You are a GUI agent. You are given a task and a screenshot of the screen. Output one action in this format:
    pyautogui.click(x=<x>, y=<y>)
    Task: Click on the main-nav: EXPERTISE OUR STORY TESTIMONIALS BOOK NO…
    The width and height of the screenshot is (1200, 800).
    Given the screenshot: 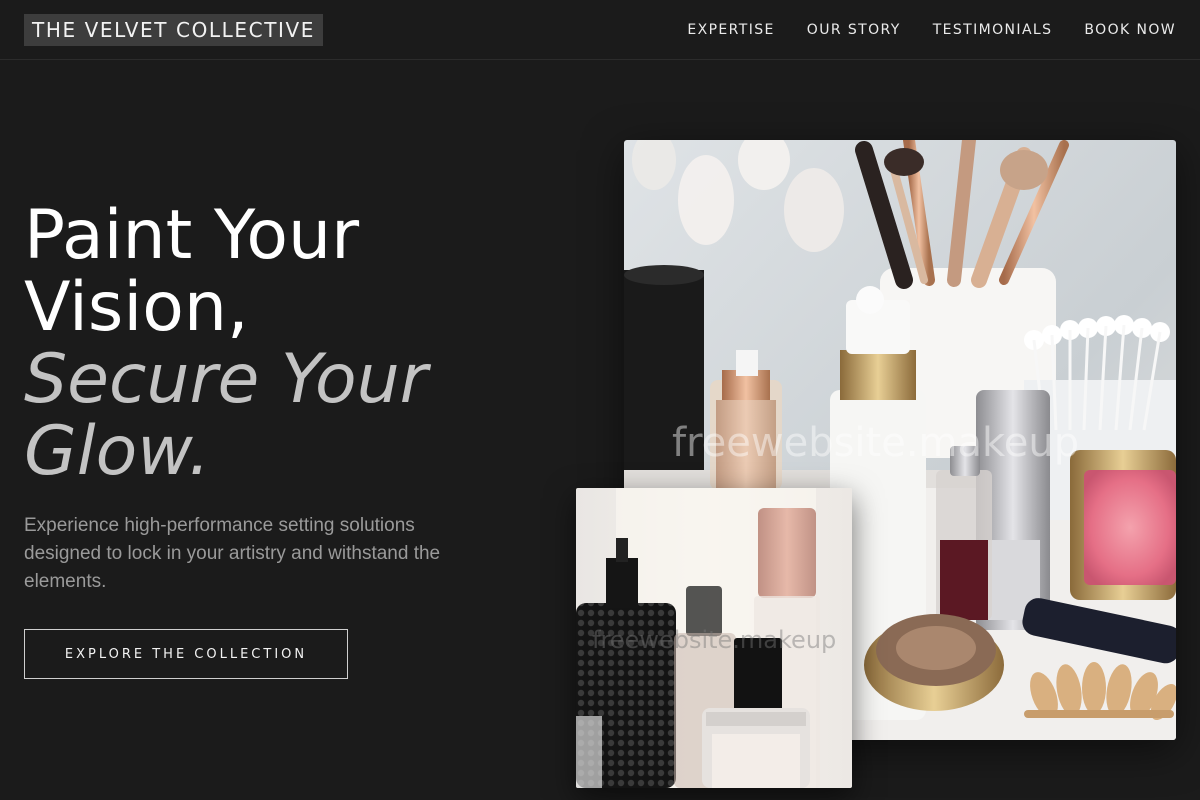 What is the action you would take?
    pyautogui.click(x=931, y=30)
    